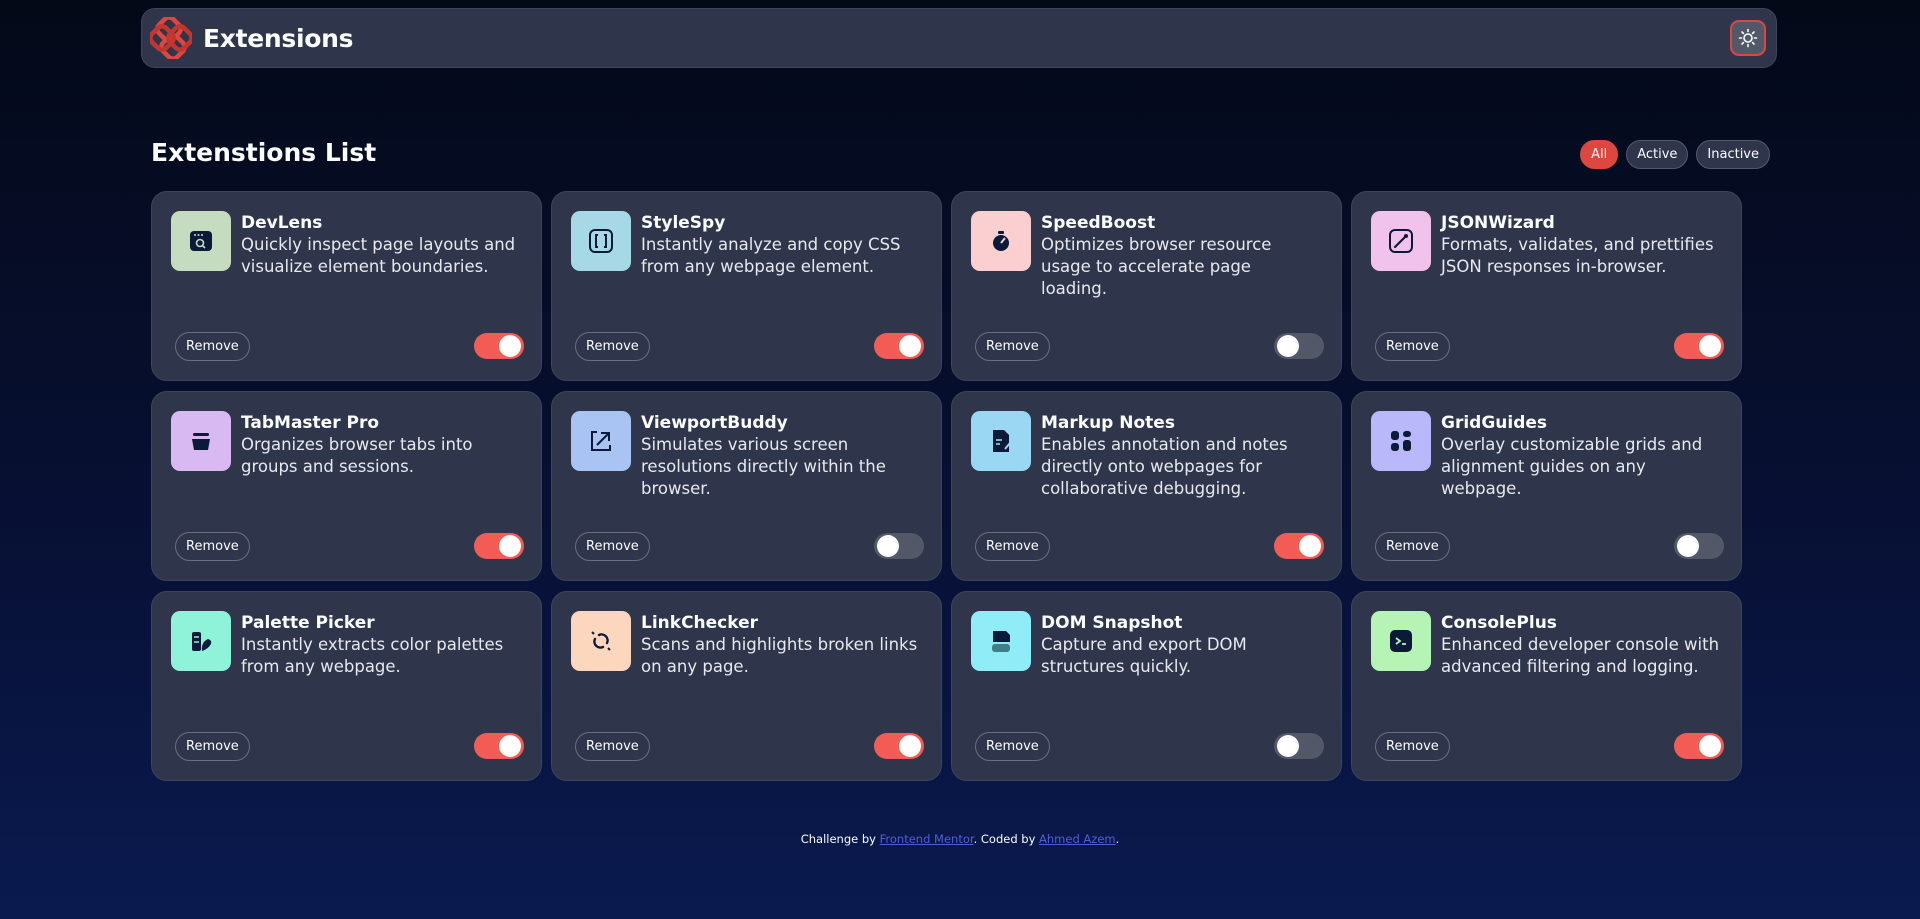  I want to click on extension-name: Palette Picker, so click(308, 623).